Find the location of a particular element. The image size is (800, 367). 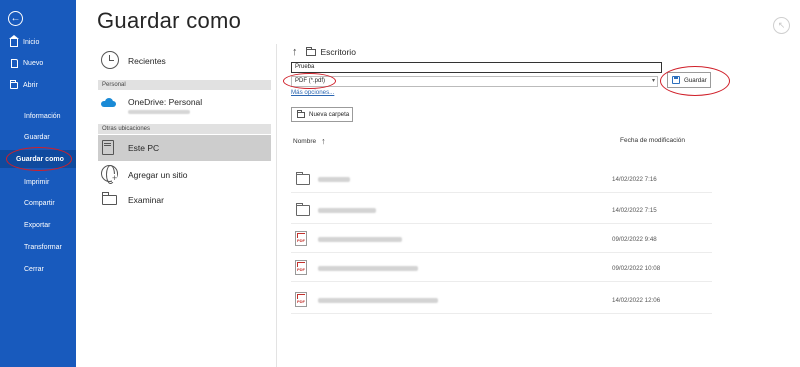

nav-item-label: Guardar como is located at coordinates (40, 159).